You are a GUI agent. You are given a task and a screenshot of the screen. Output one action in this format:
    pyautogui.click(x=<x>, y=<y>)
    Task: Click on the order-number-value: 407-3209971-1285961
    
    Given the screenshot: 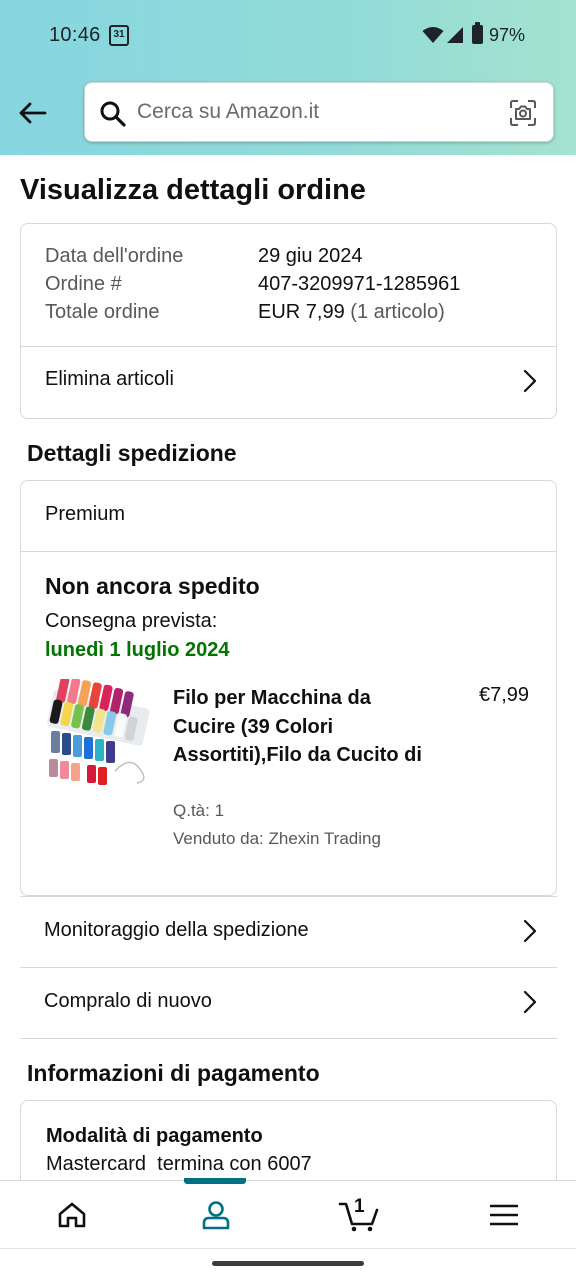 What is the action you would take?
    pyautogui.click(x=359, y=284)
    